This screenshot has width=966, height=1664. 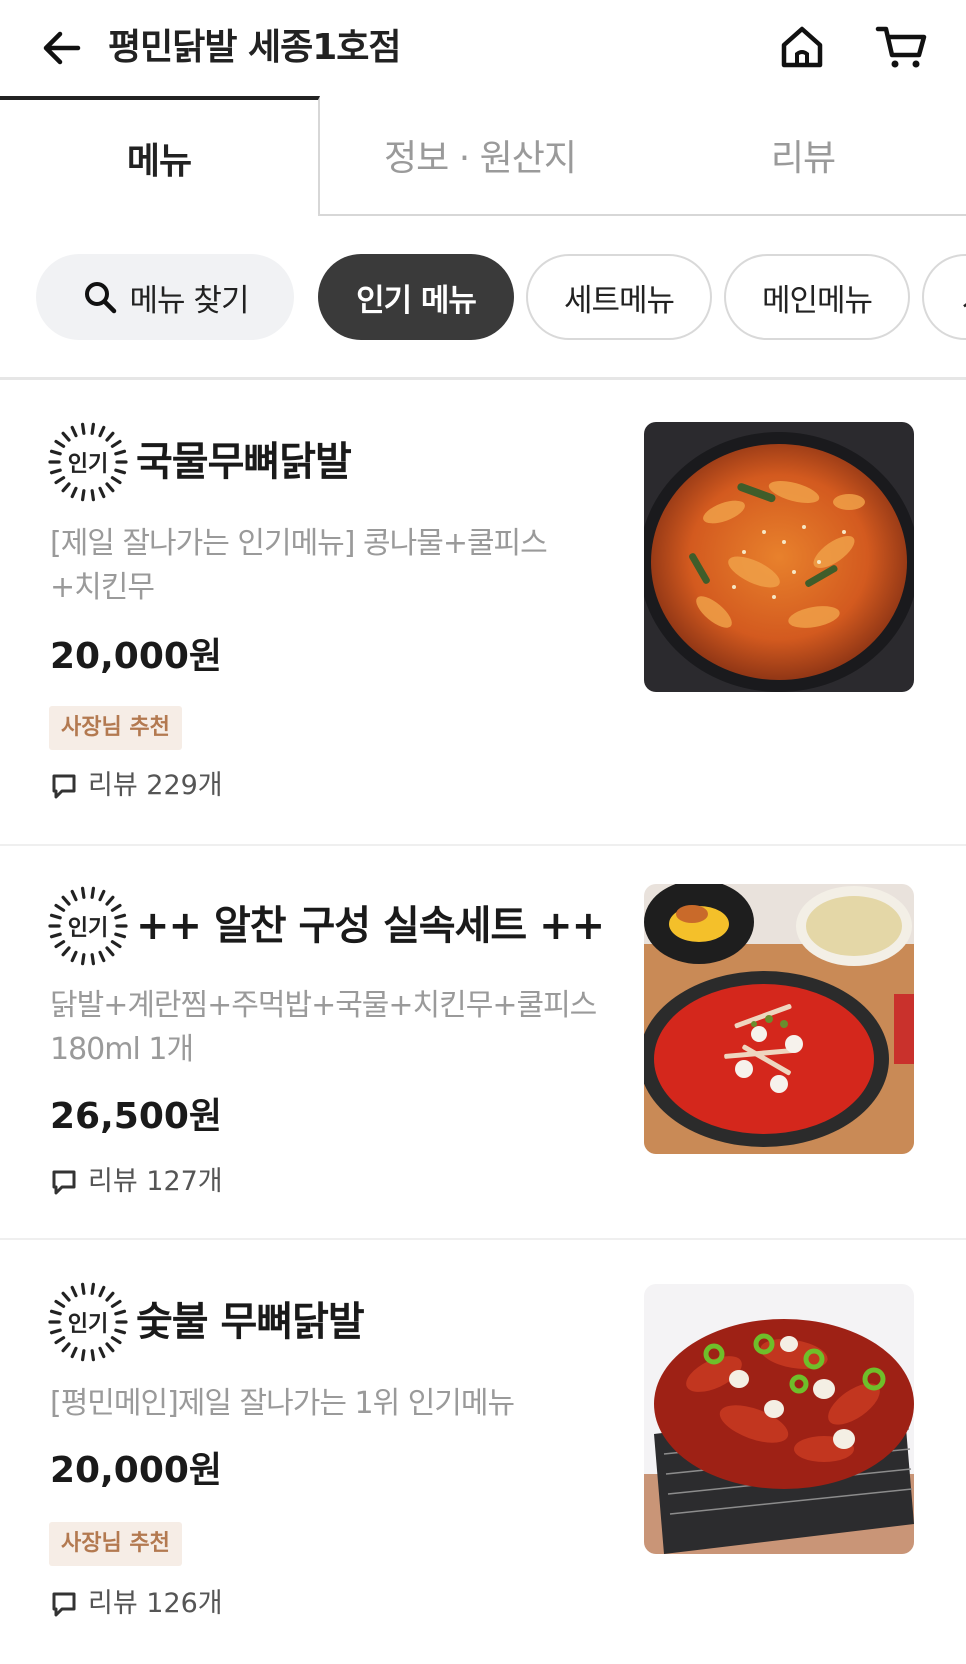 I want to click on tab-bar: 메뉴 정보 · 원산지 리뷰, so click(x=483, y=157).